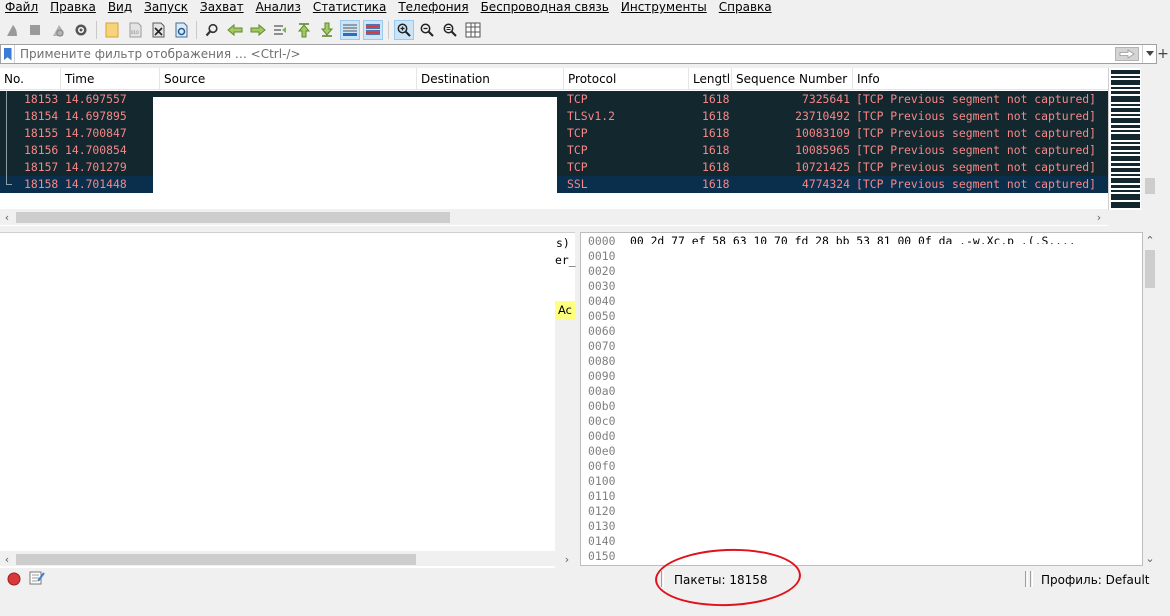 The image size is (1170, 616). What do you see at coordinates (473, 30) in the screenshot?
I see `resize-columns-button` at bounding box center [473, 30].